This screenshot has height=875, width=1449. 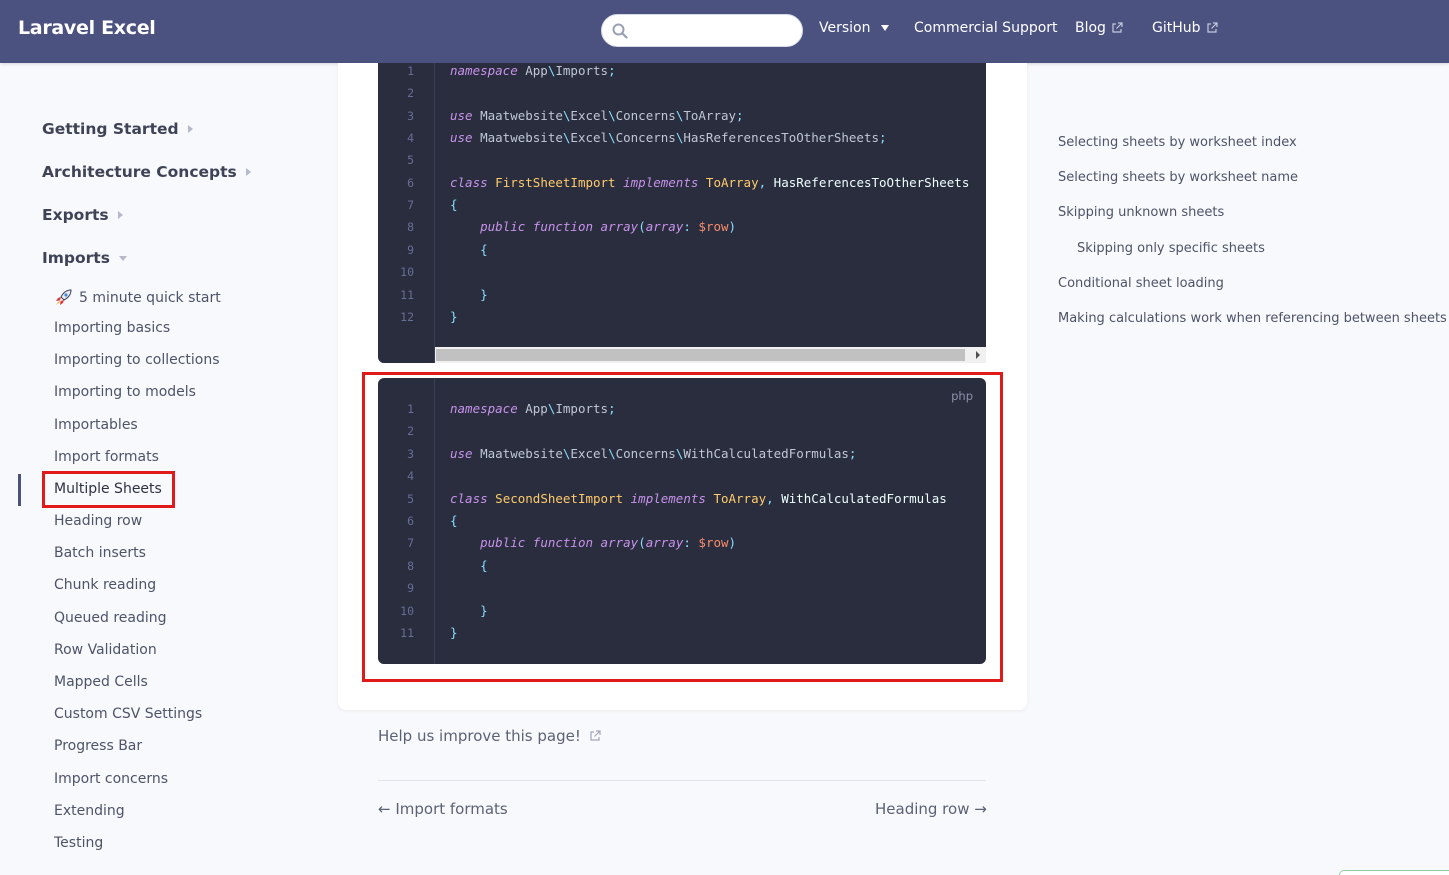 I want to click on site-logo: Laravel Excel, so click(x=87, y=28).